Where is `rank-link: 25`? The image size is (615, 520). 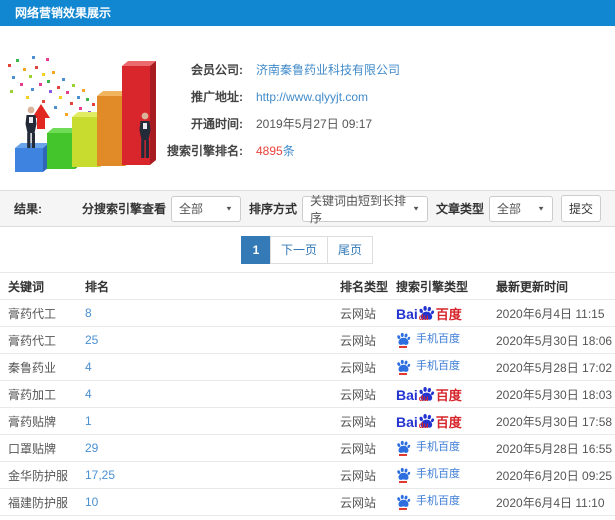 rank-link: 25 is located at coordinates (91, 340).